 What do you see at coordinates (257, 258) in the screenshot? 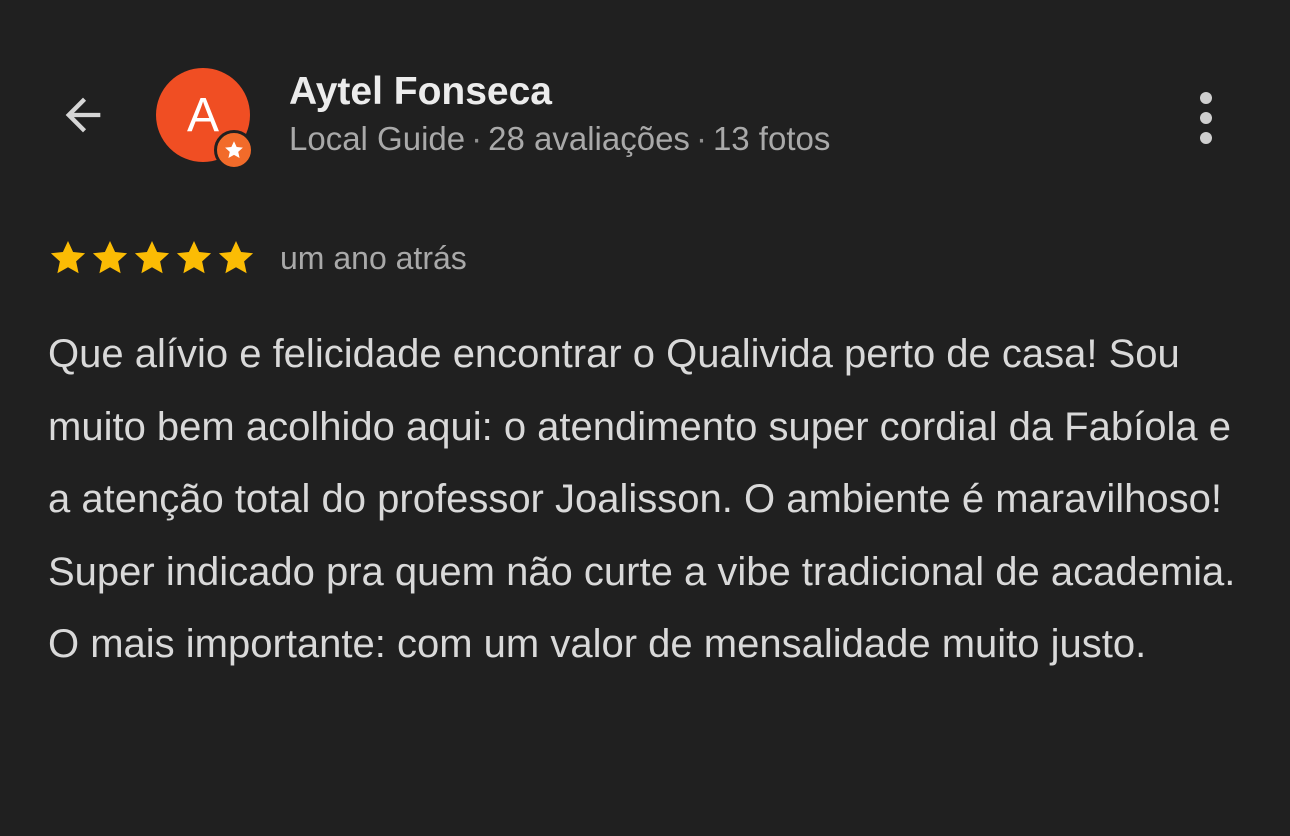
I see `rating-row: um ano atrás` at bounding box center [257, 258].